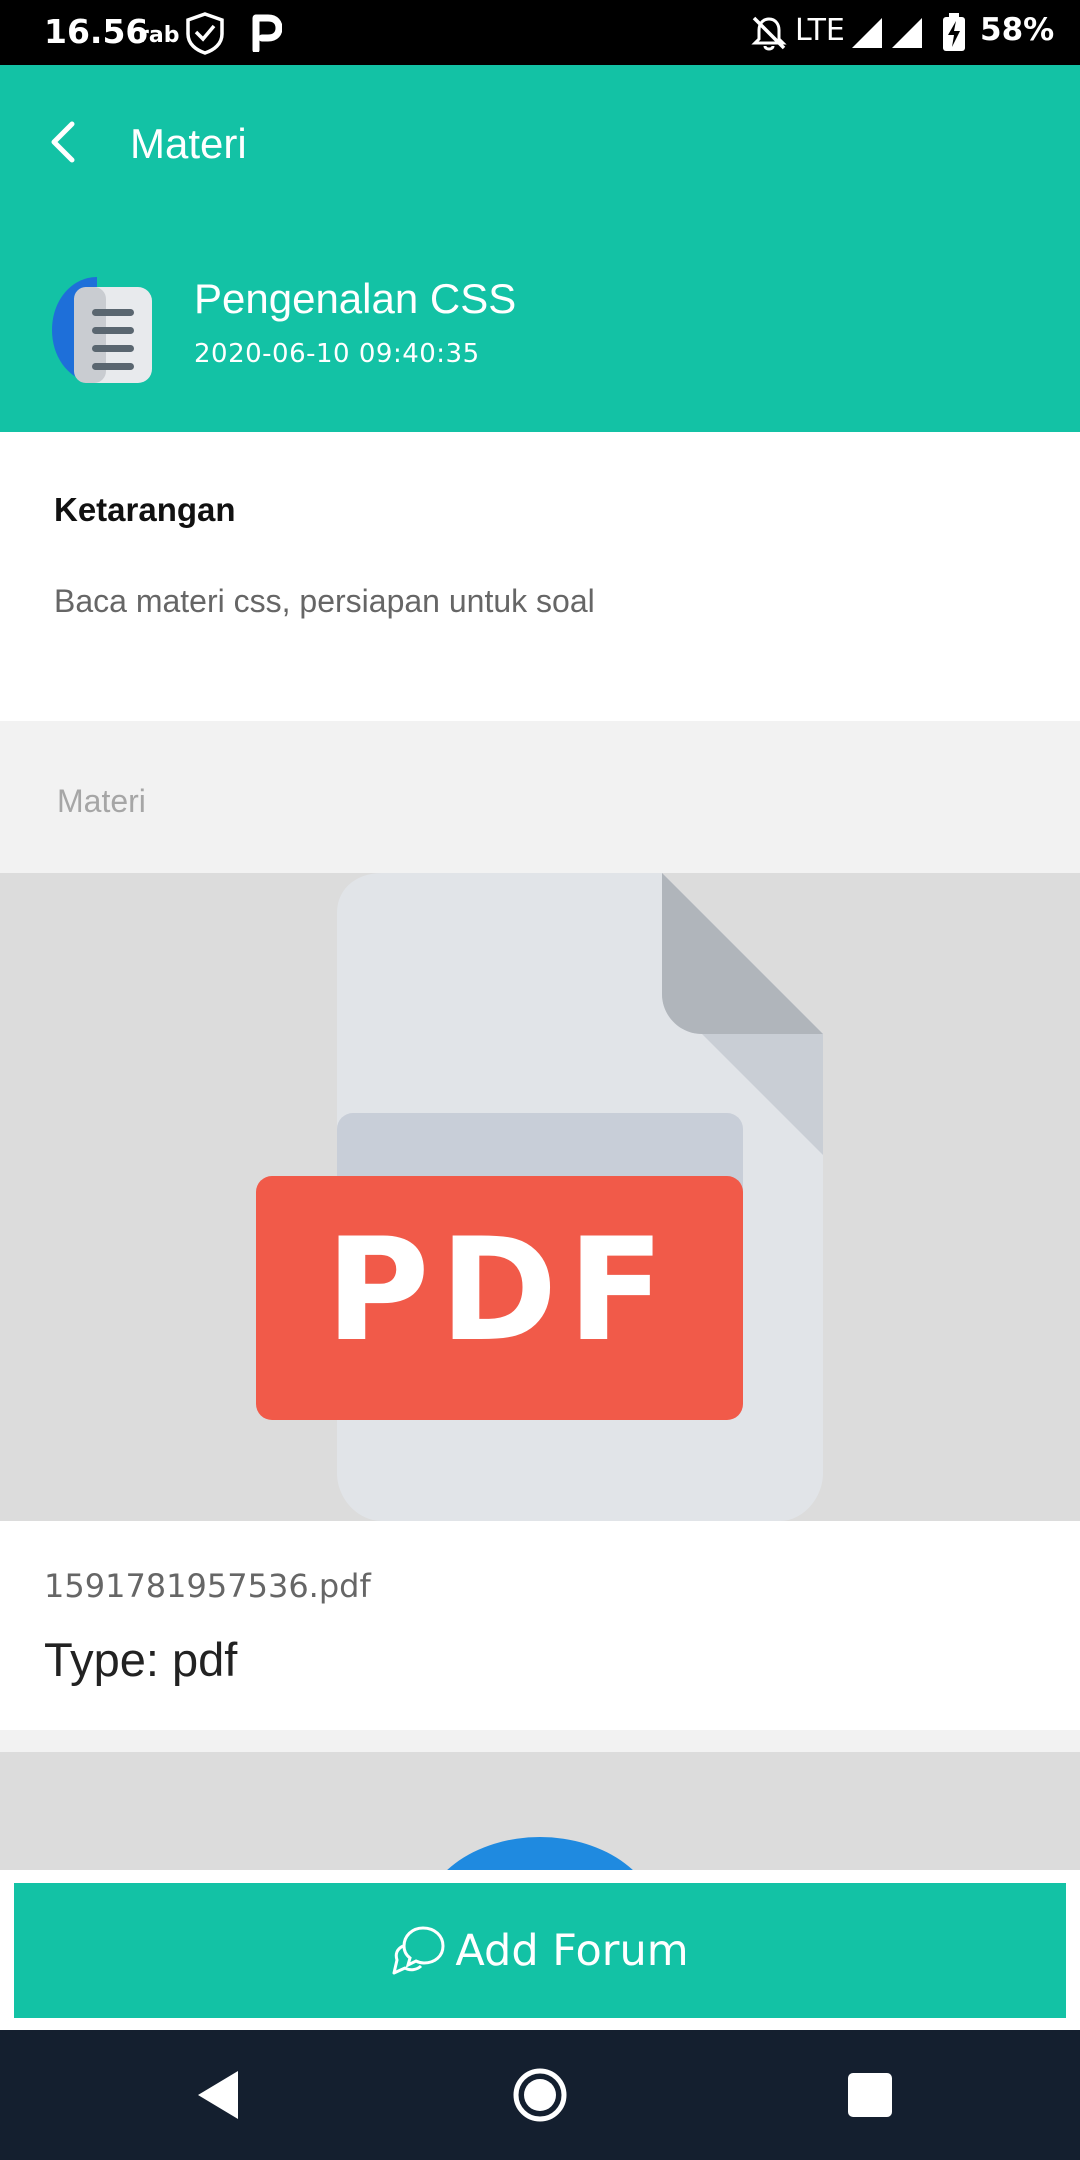 The height and width of the screenshot is (2160, 1080). Describe the element at coordinates (572, 1950) in the screenshot. I see `add-forum-label: Add Forum` at that location.